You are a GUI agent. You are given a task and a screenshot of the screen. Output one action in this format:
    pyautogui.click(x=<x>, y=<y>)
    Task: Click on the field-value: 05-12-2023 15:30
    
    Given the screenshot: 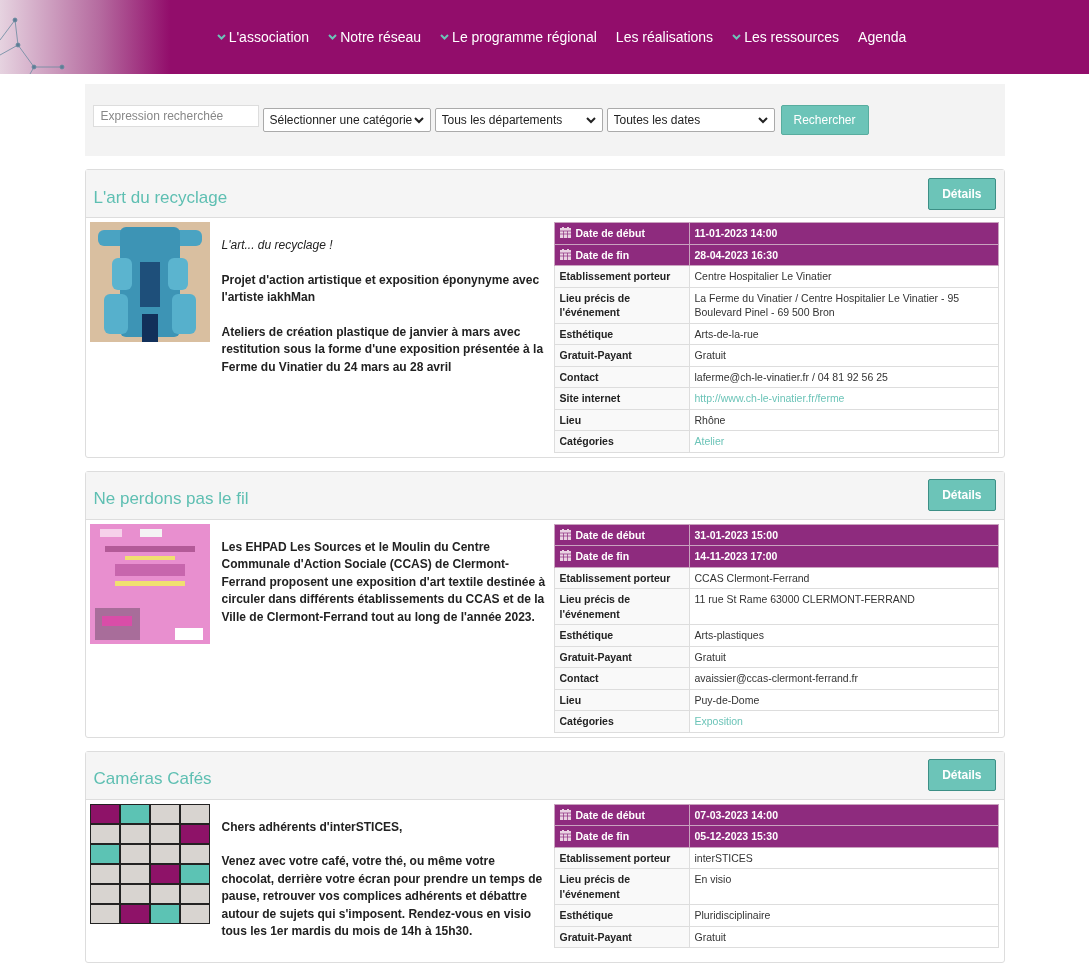 What is the action you would take?
    pyautogui.click(x=736, y=836)
    